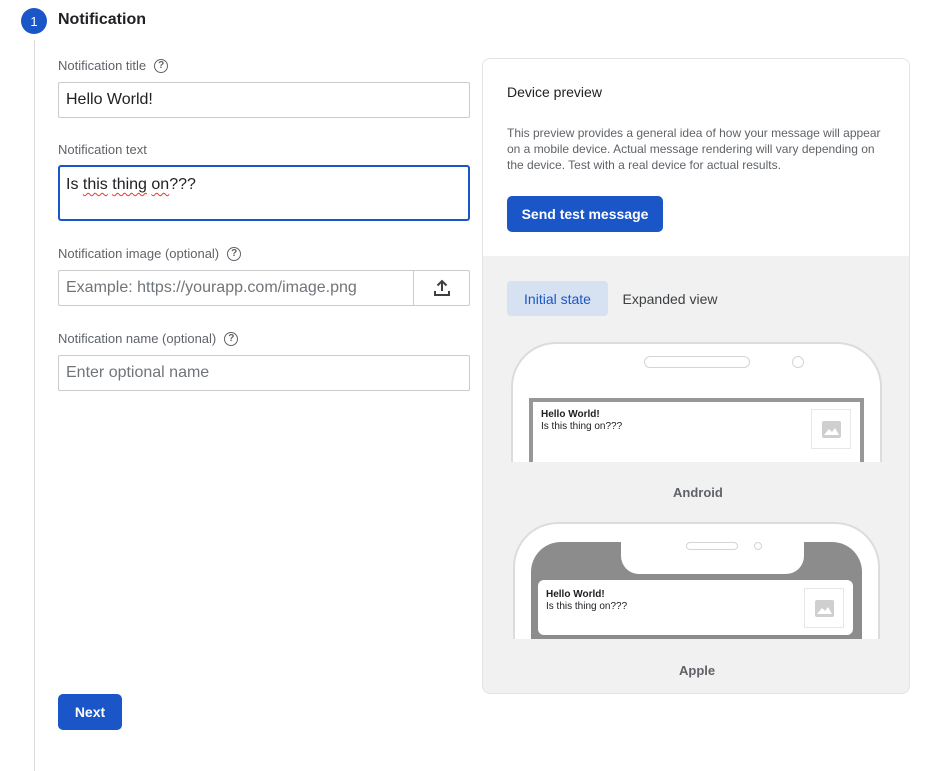  I want to click on apple-label: Apple, so click(697, 670).